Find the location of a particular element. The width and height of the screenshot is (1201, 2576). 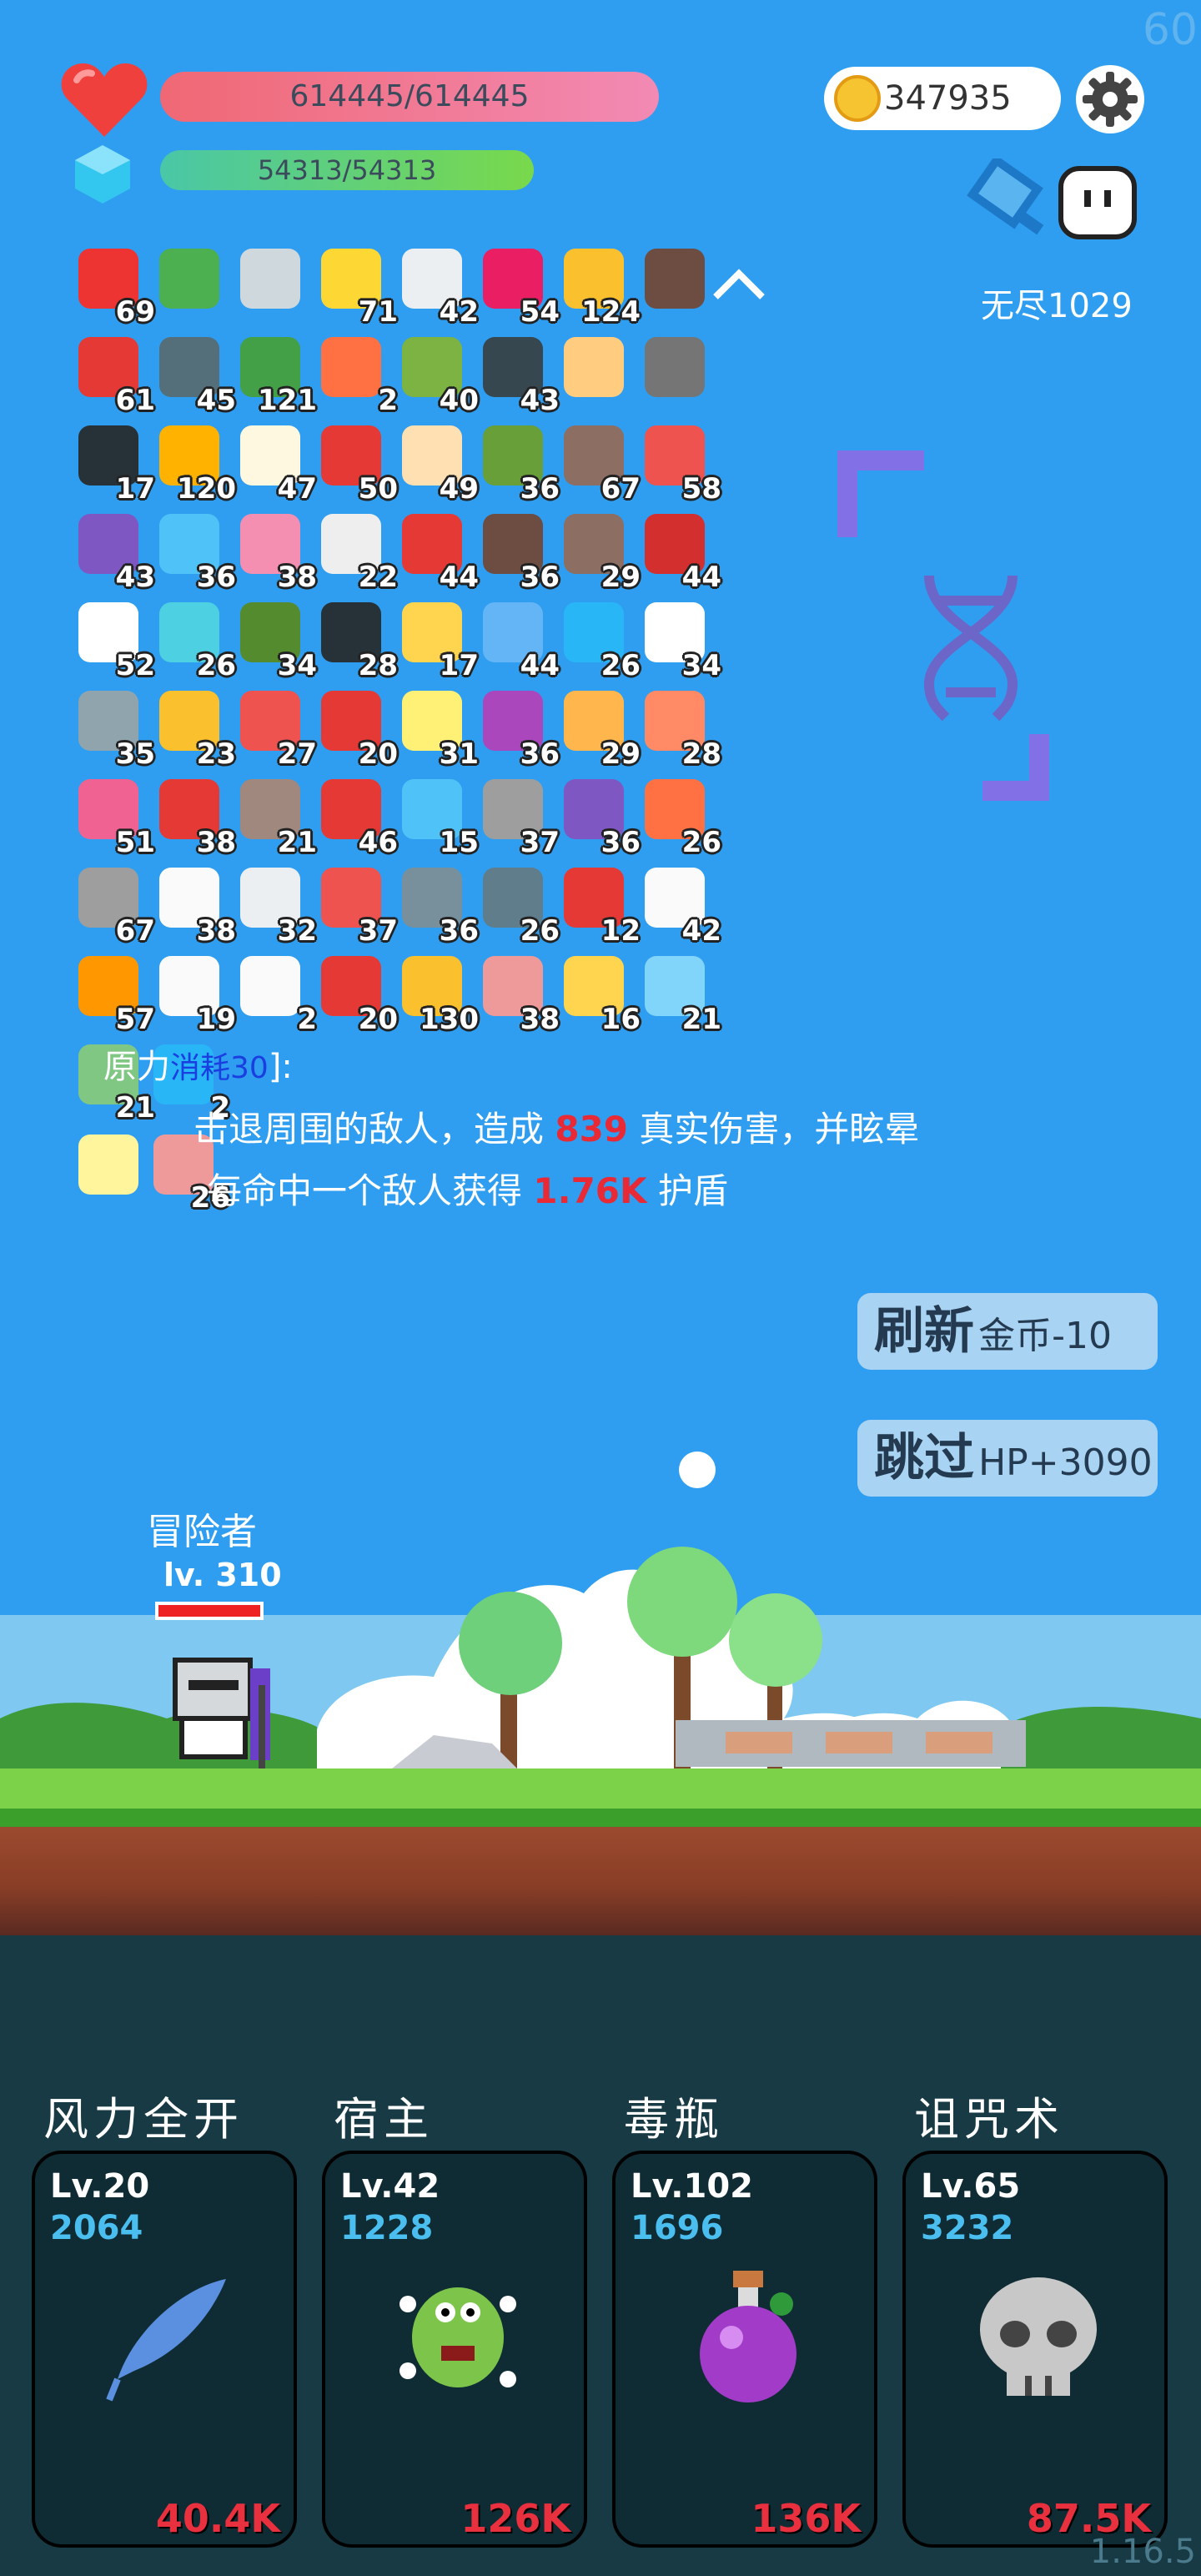

round-shield-item: 67 is located at coordinates (598, 462).